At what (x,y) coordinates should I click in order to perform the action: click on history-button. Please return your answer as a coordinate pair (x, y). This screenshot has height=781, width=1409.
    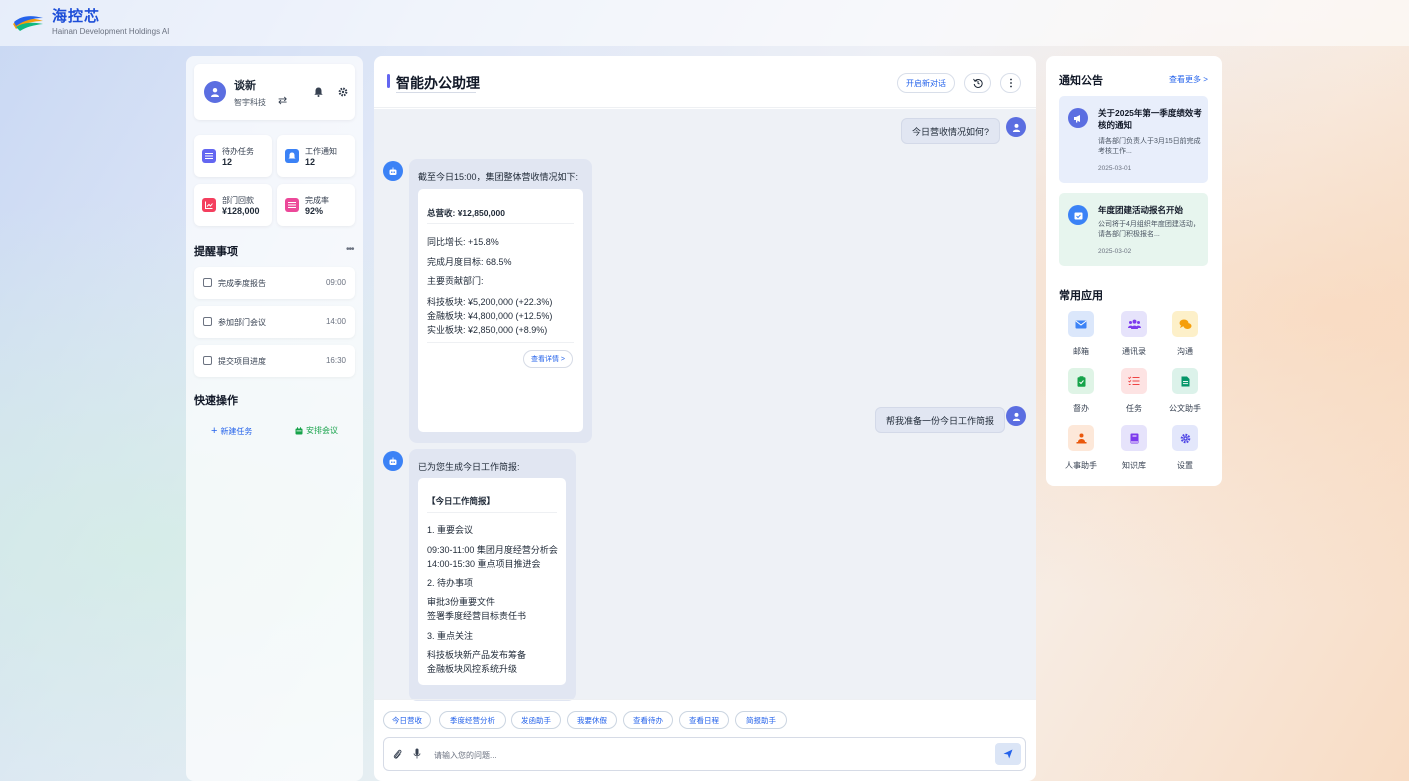
    Looking at the image, I should click on (977, 83).